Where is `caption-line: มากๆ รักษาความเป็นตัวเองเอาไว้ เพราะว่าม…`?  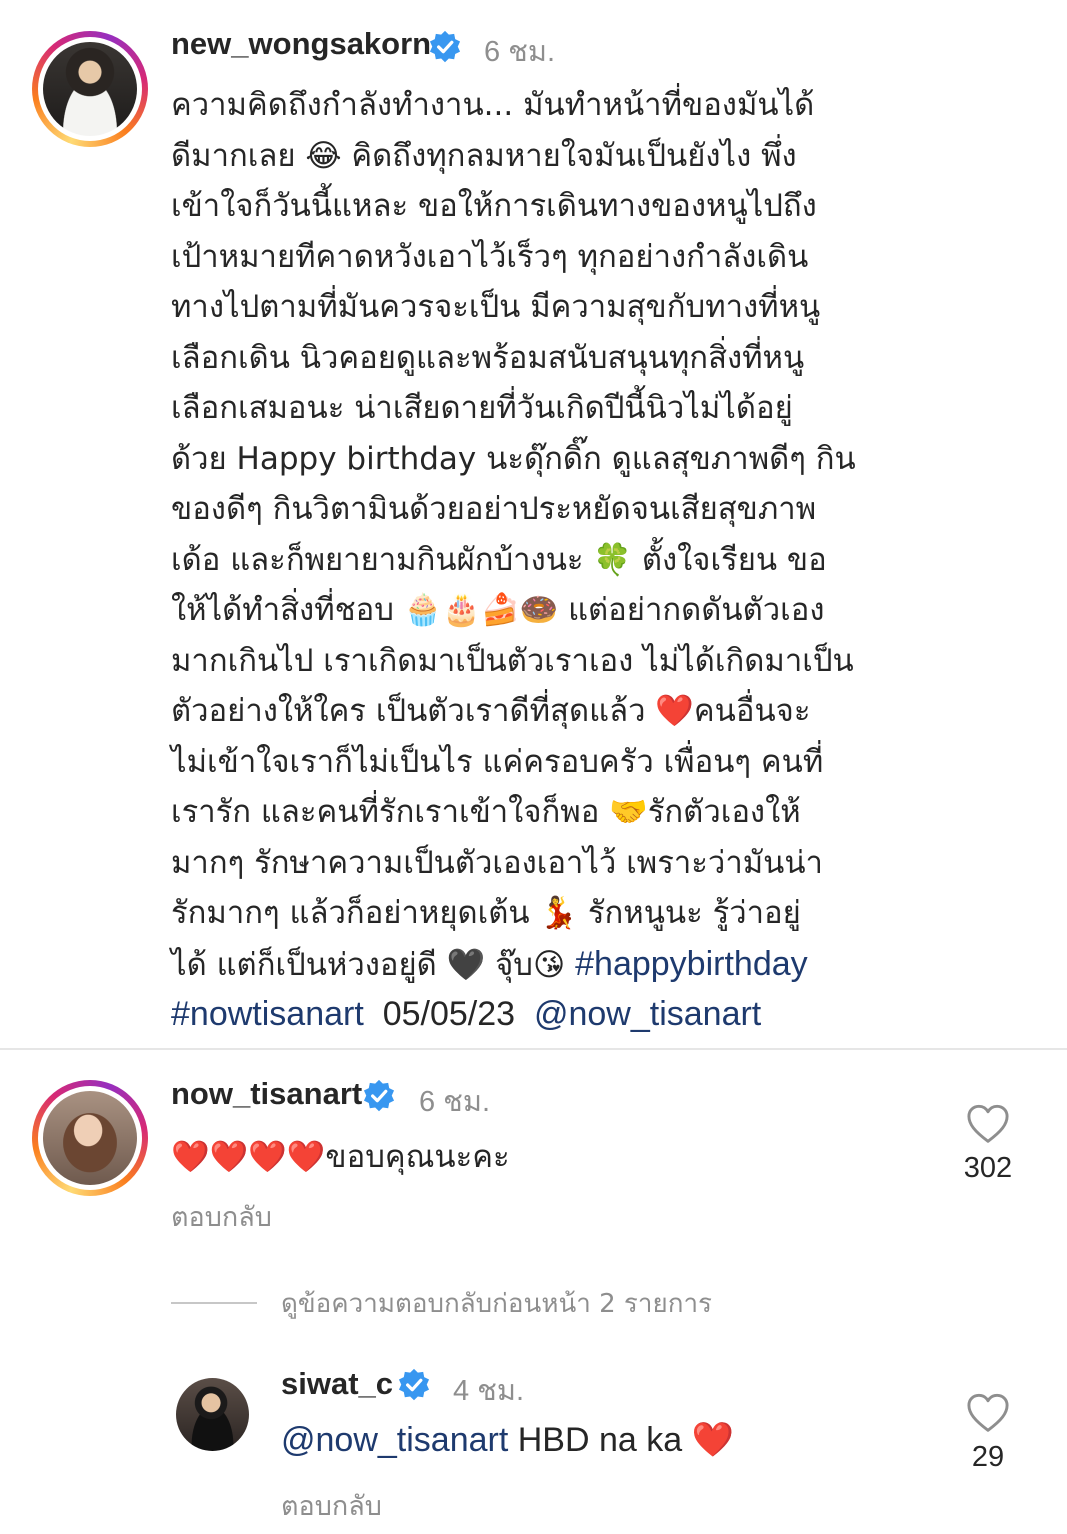 caption-line: มากๆ รักษาความเป็นตัวเองเอาไว้ เพราะว่าม… is located at coordinates (497, 862).